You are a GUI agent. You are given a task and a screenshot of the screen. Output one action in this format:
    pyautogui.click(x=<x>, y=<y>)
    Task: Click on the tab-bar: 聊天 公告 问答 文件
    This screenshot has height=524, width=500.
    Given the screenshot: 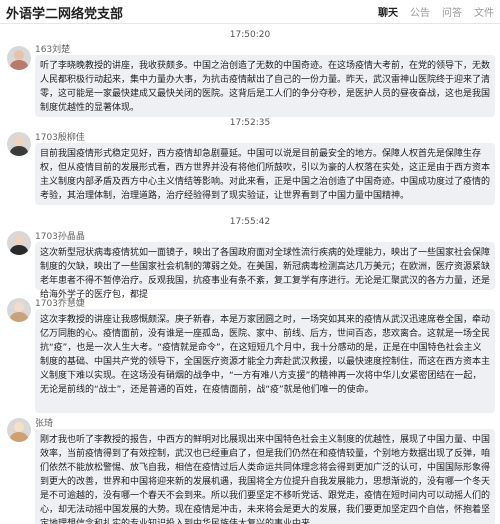 What is the action you would take?
    pyautogui.click(x=430, y=11)
    